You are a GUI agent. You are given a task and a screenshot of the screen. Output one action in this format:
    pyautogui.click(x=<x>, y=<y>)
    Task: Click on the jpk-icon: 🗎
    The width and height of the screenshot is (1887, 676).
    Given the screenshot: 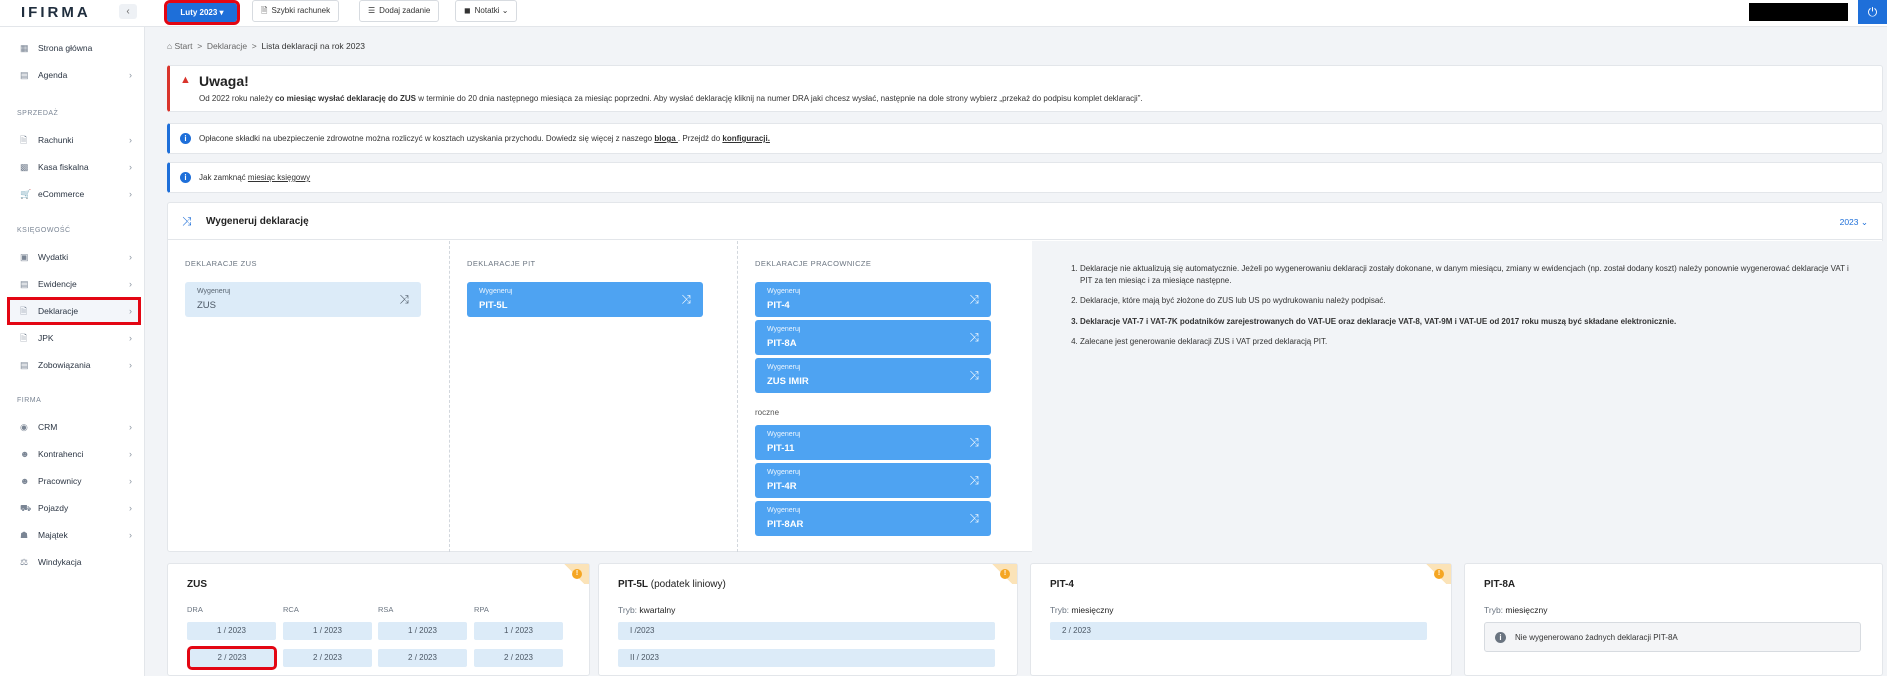 What is the action you would take?
    pyautogui.click(x=24, y=338)
    